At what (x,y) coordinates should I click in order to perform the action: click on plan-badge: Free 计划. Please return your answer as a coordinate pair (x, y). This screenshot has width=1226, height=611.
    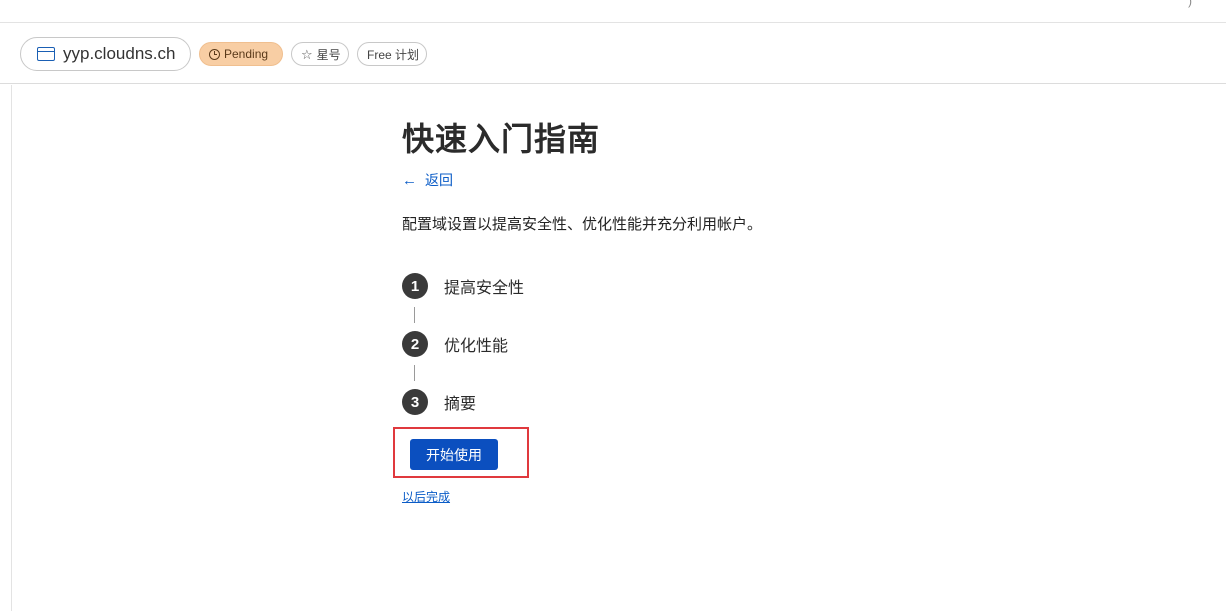
    Looking at the image, I should click on (392, 54).